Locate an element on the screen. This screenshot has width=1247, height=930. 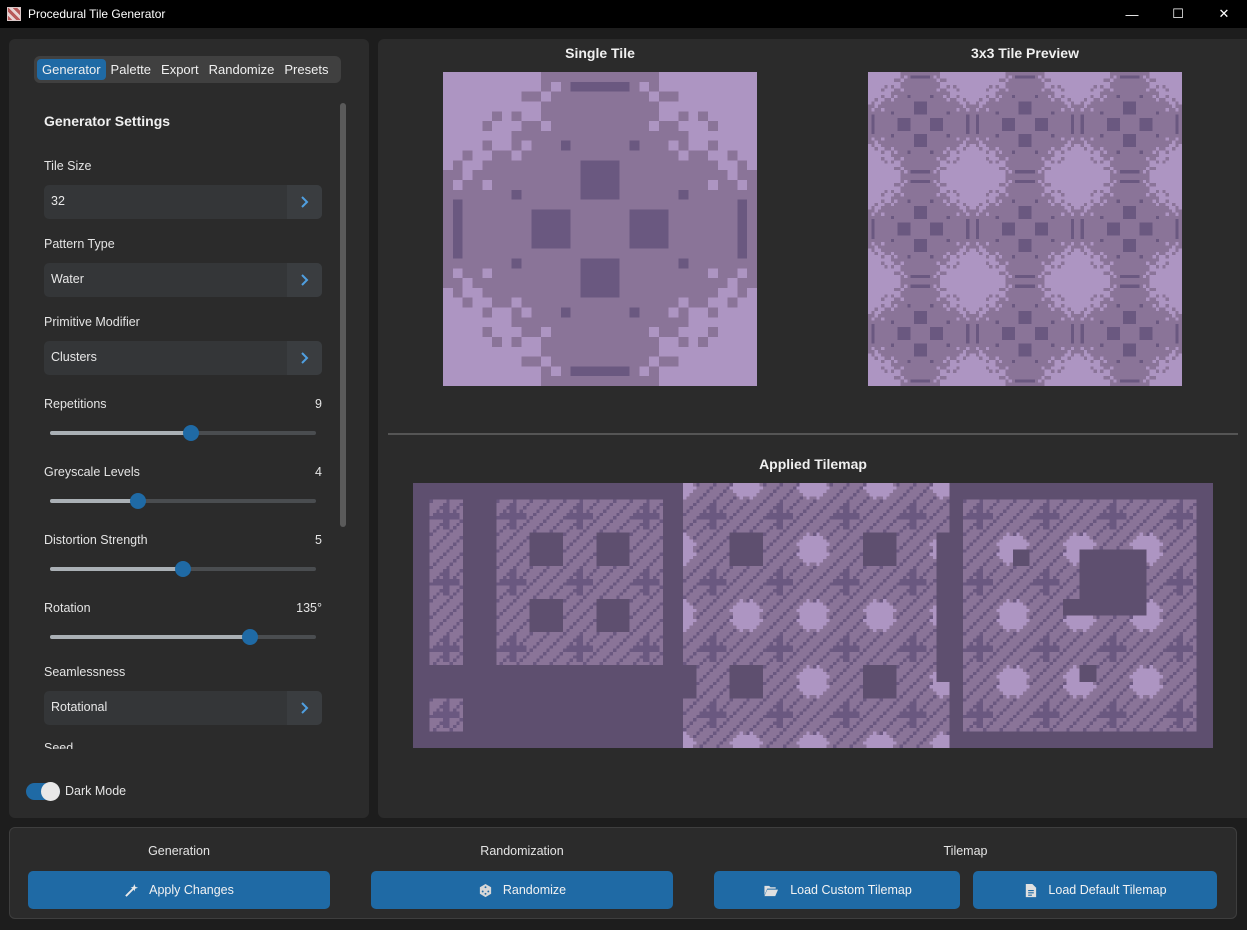
randomization-label: Randomization is located at coordinates (522, 851).